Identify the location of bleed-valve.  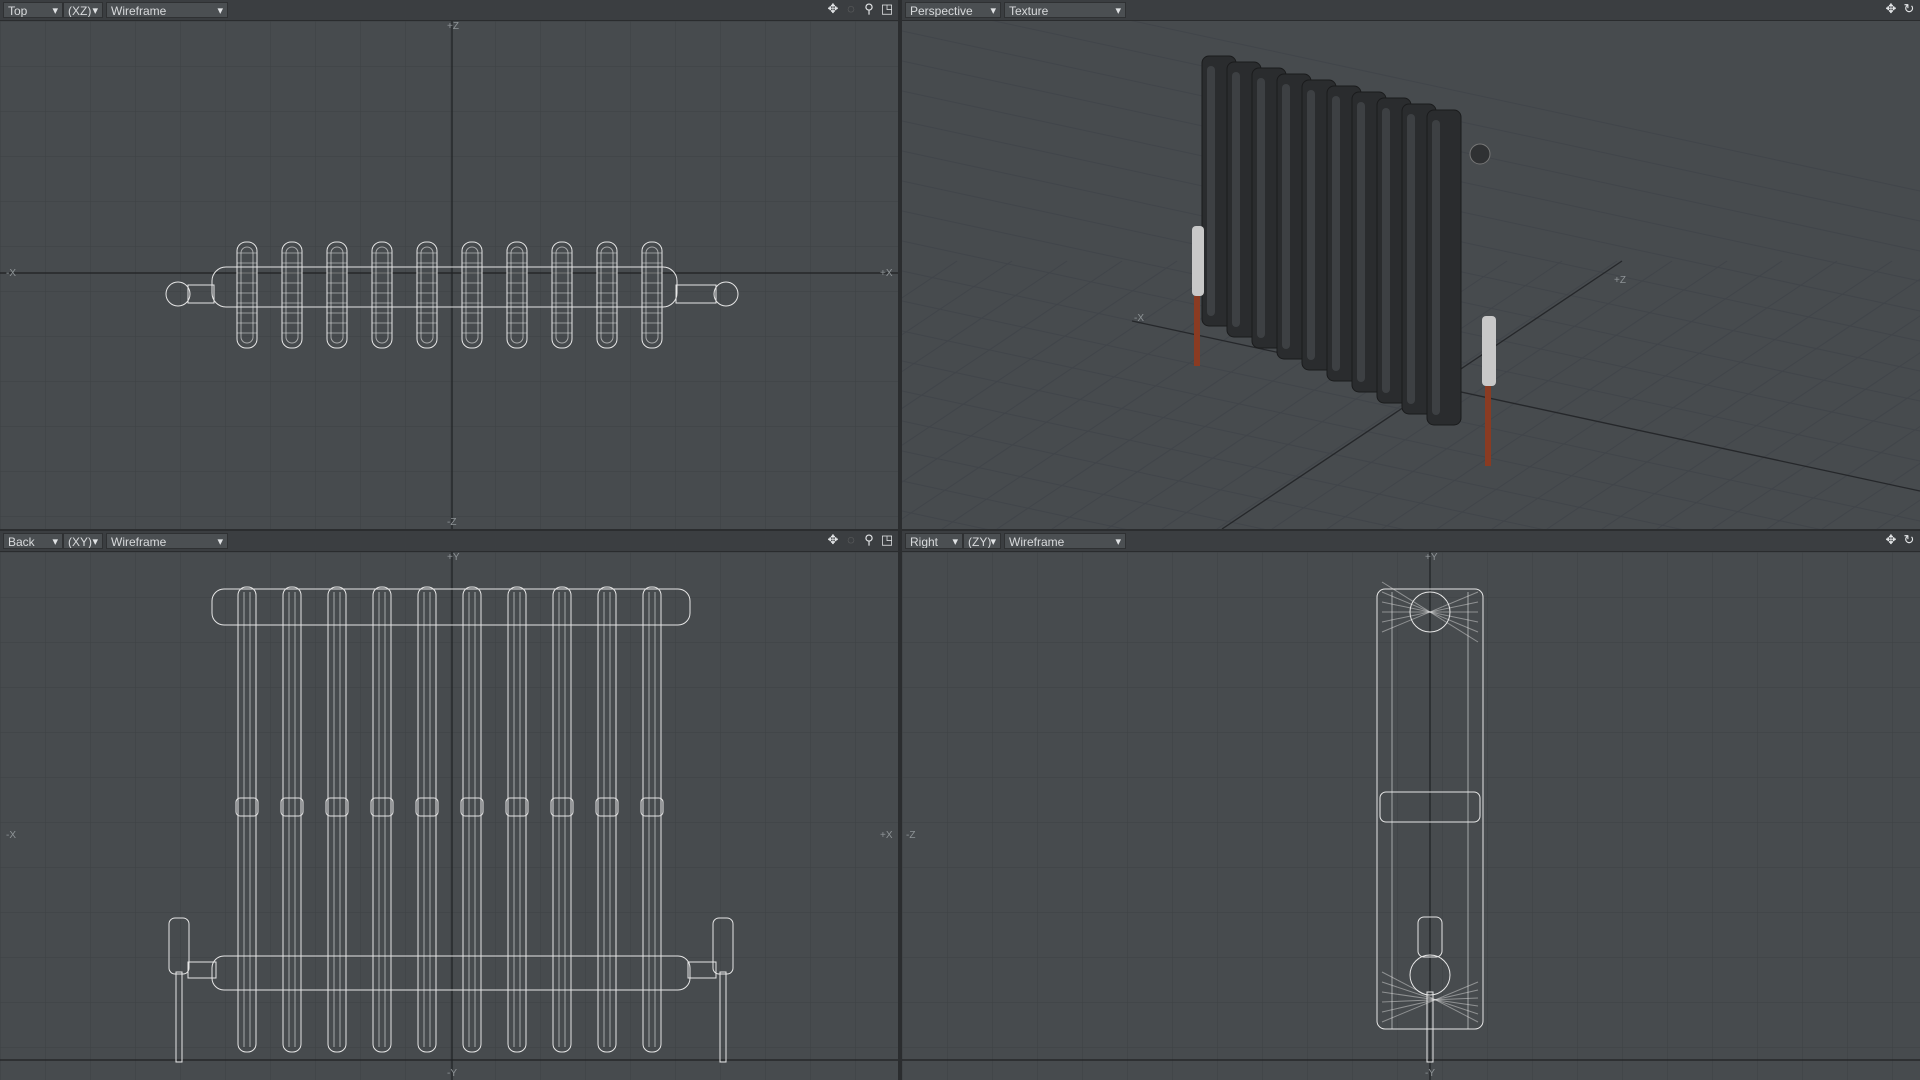
(1480, 154).